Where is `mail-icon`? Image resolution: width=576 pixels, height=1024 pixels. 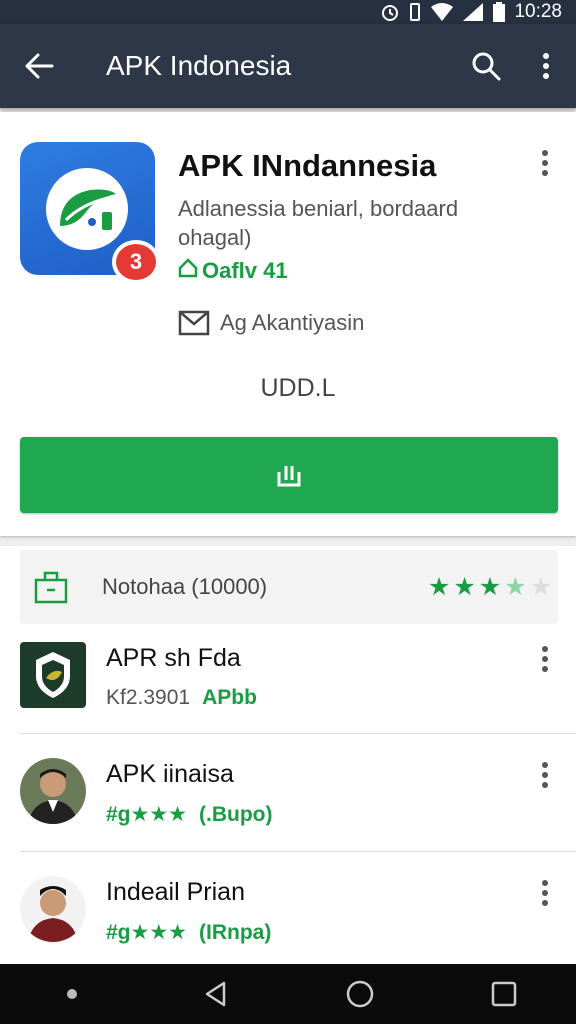 mail-icon is located at coordinates (194, 323).